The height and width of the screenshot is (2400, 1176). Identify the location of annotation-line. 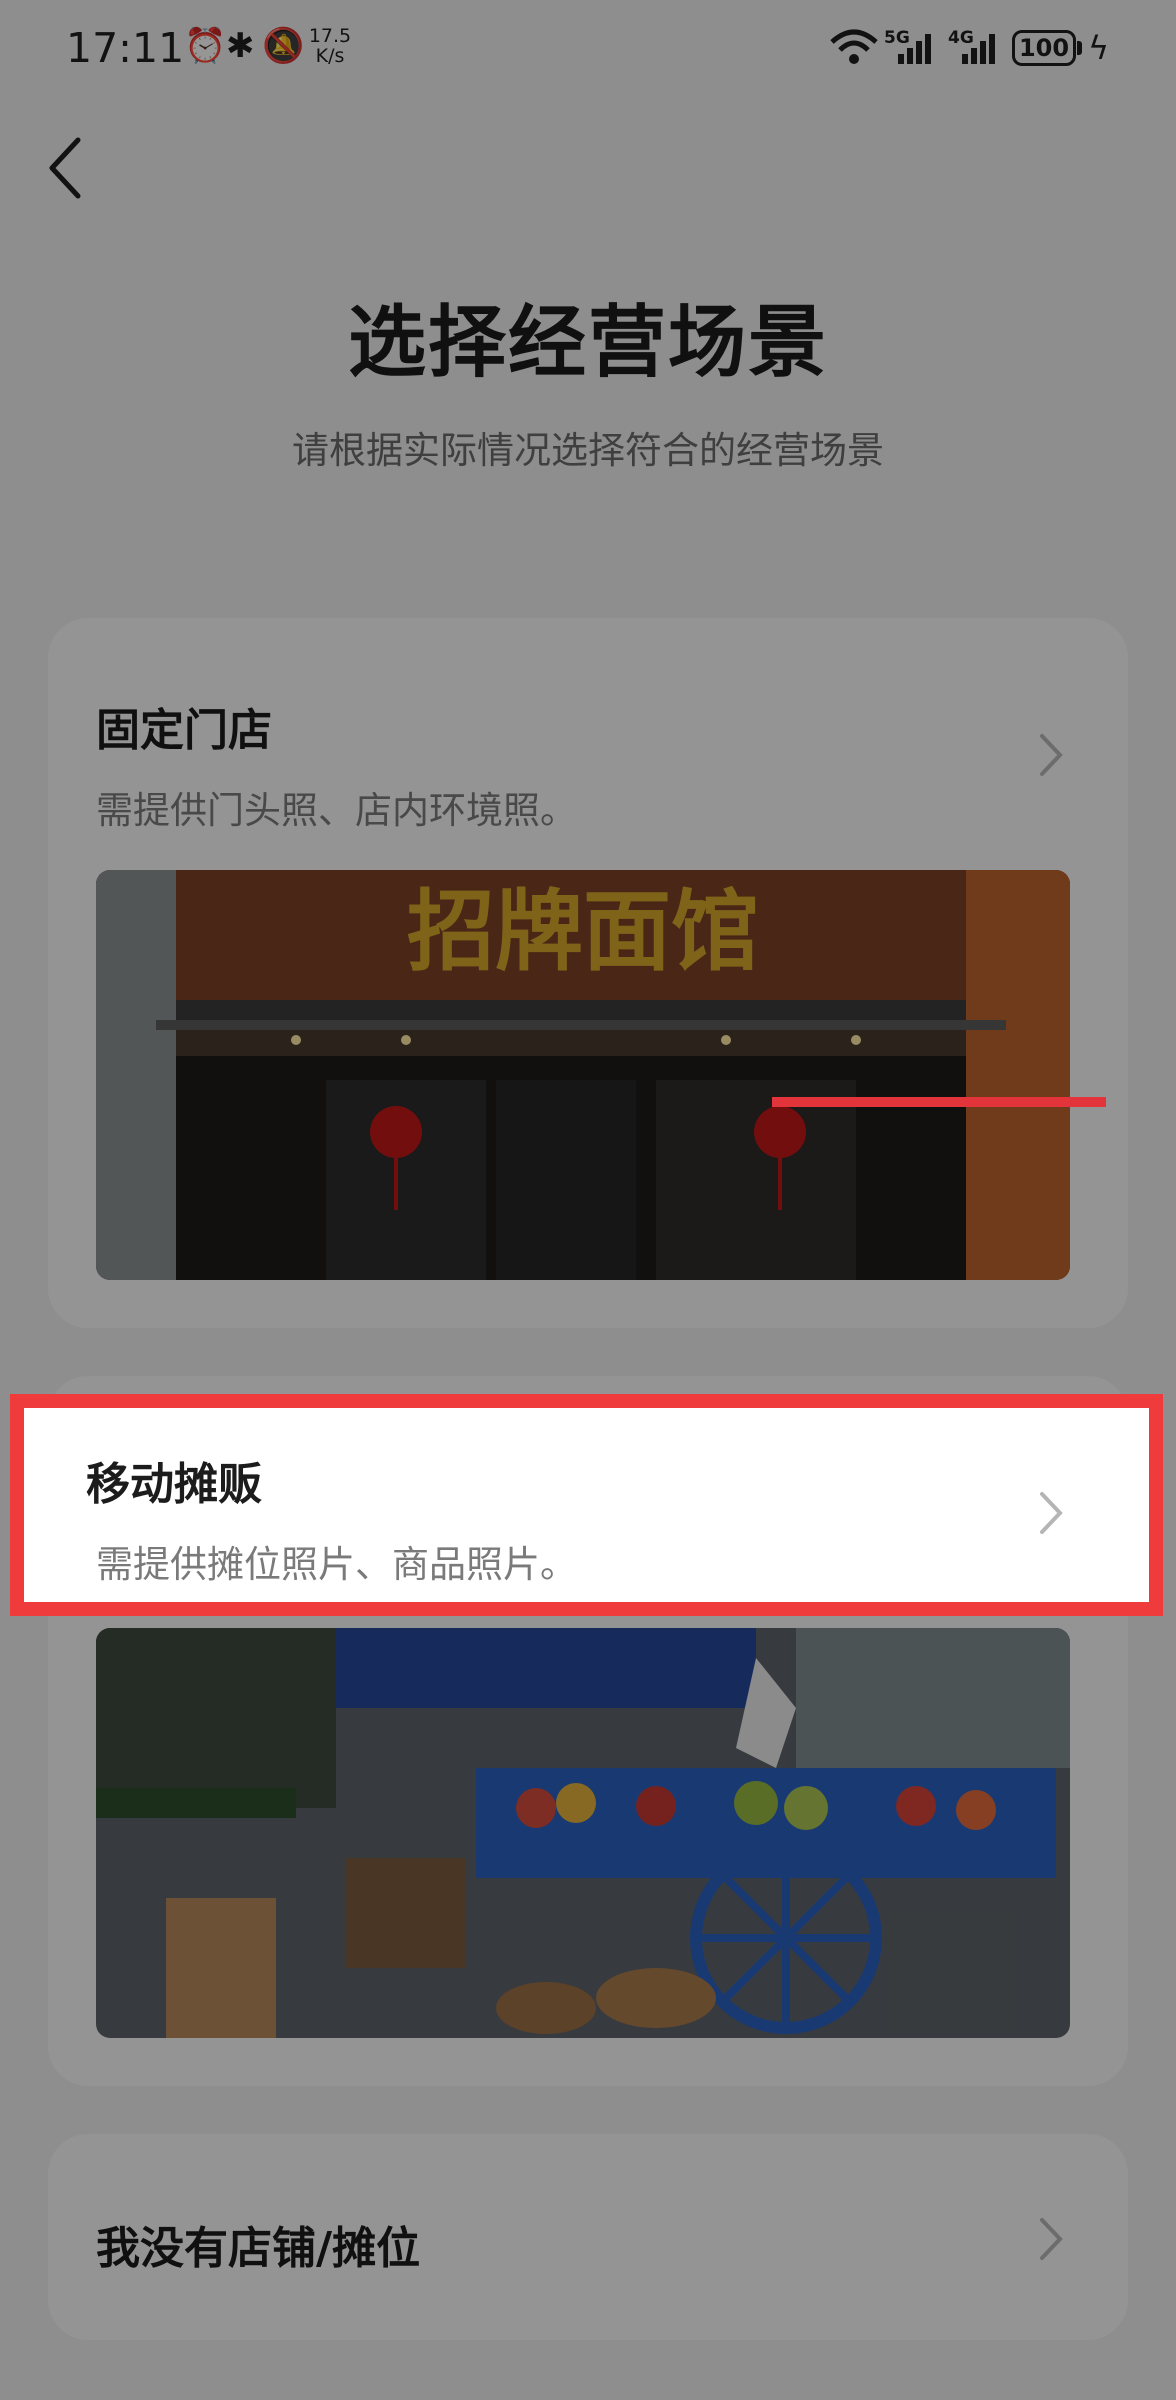
(939, 1102).